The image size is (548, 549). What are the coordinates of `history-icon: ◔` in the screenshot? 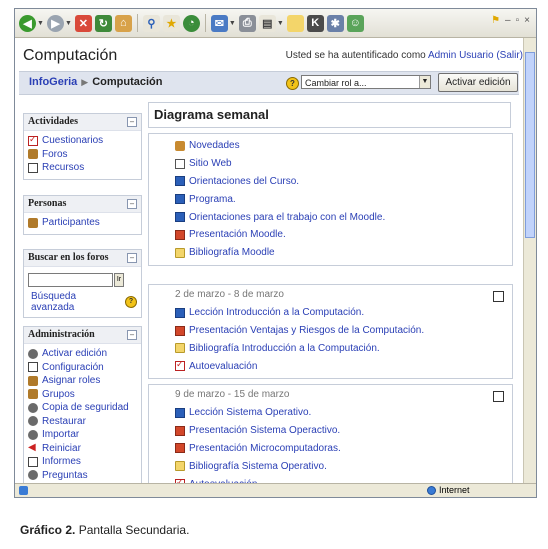 It's located at (191, 23).